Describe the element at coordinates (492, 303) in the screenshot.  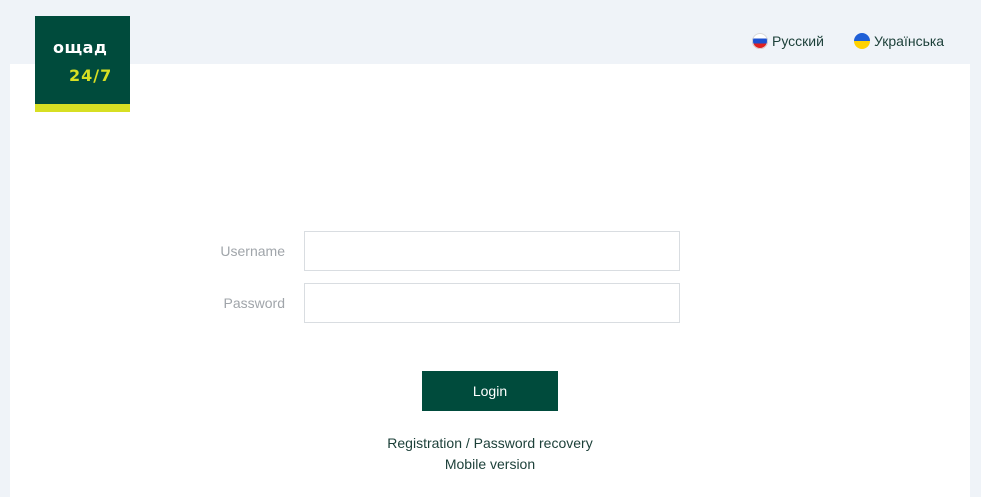
I see `password-input` at that location.